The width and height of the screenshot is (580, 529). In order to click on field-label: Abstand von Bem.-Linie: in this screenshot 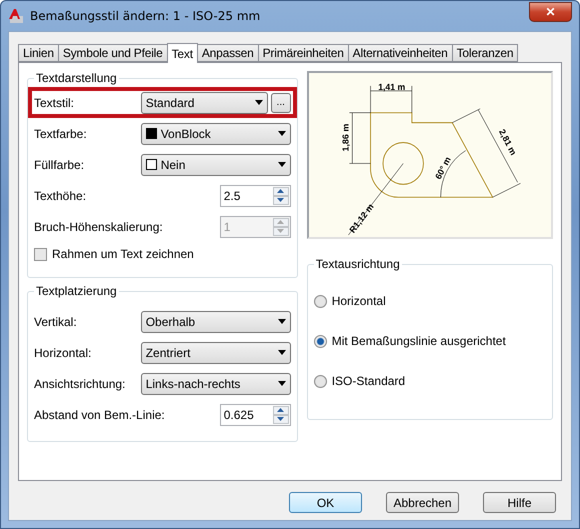, I will do `click(100, 415)`.